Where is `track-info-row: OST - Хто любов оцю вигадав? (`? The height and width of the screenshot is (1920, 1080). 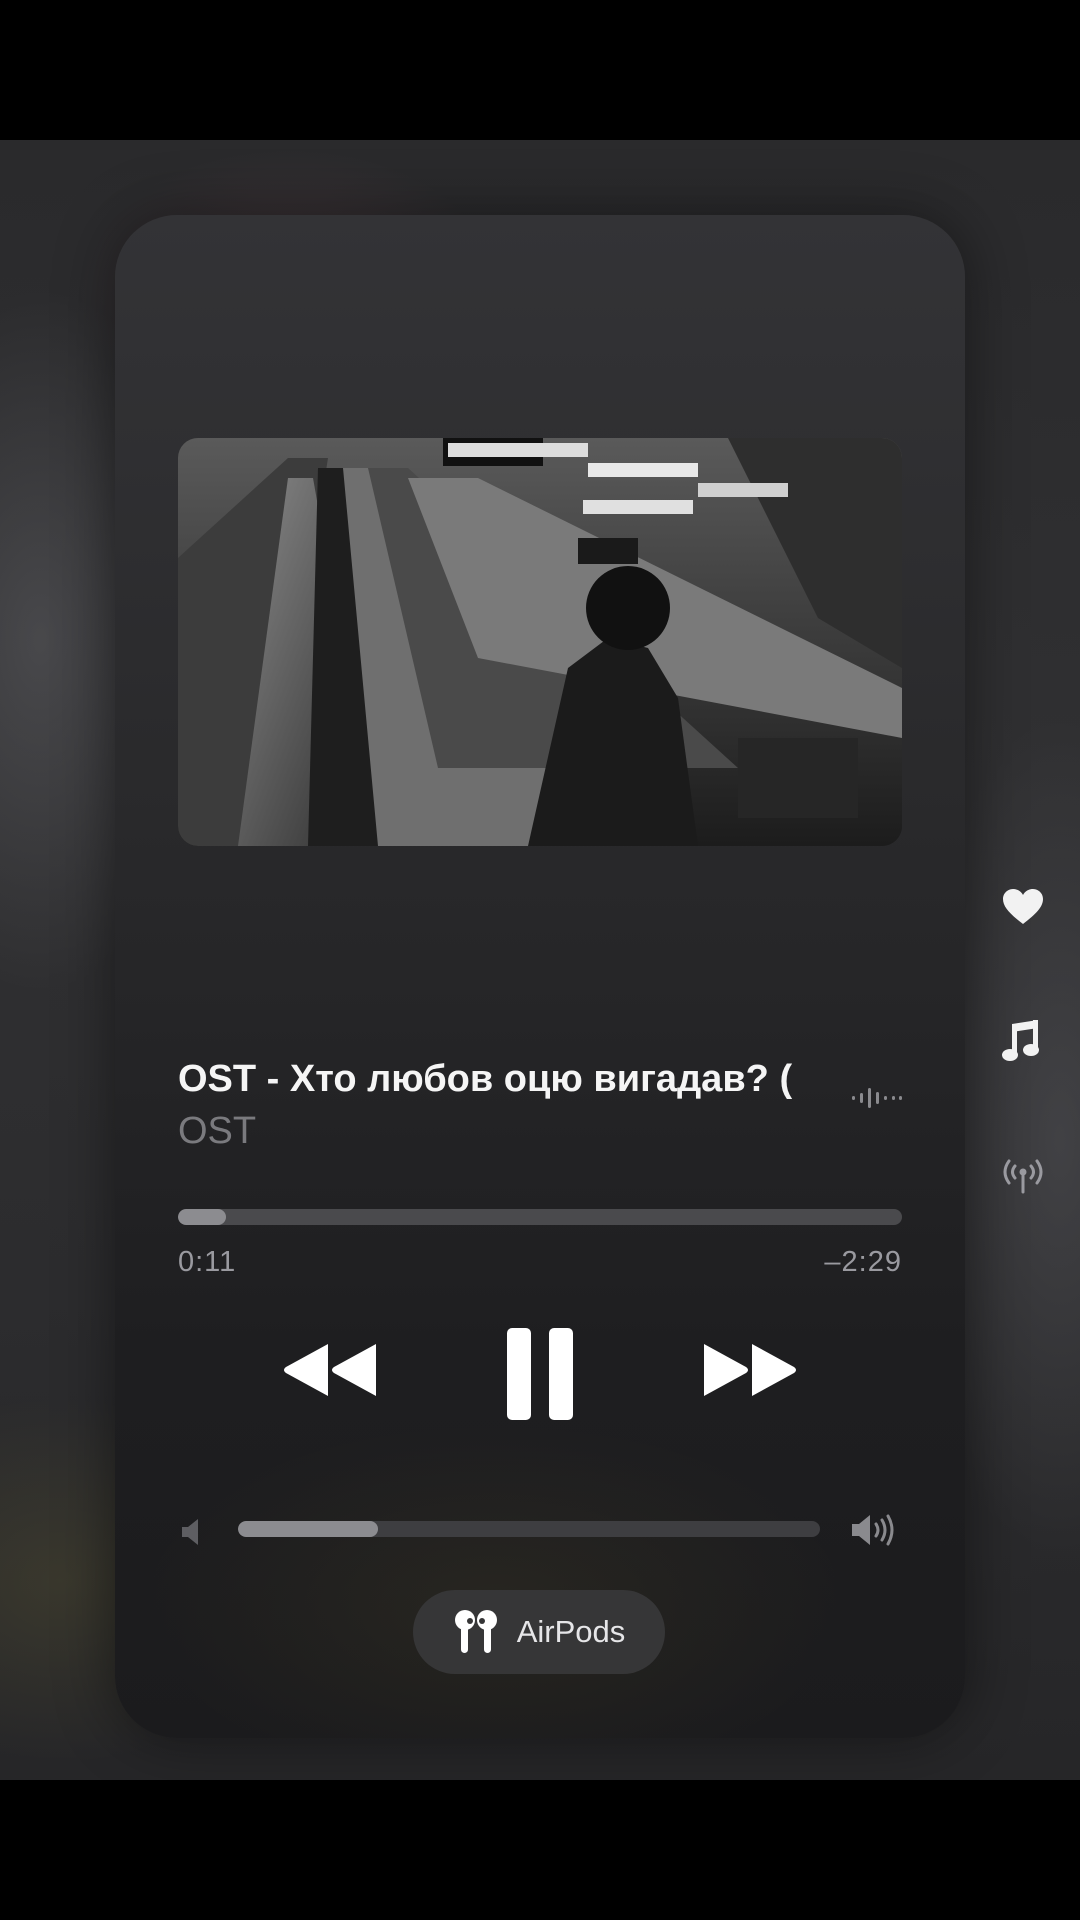
track-info-row: OST - Хто любов оцю вигадав? ( is located at coordinates (540, 1084).